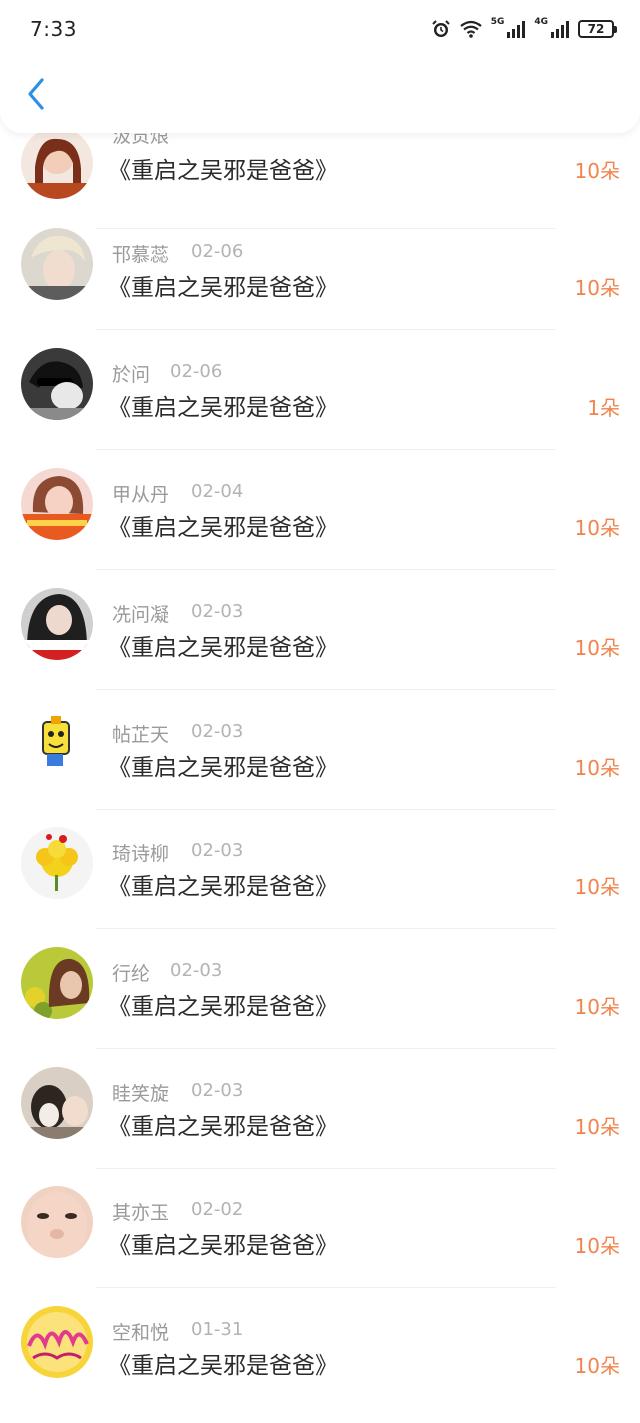  I want to click on wifi-icon, so click(471, 29).